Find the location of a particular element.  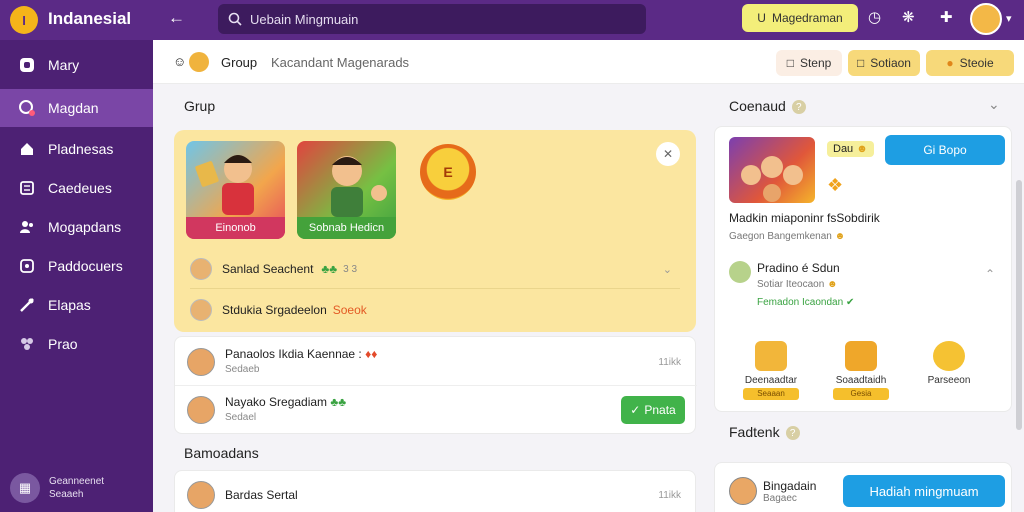

grid-icon is located at coordinates (27, 188).